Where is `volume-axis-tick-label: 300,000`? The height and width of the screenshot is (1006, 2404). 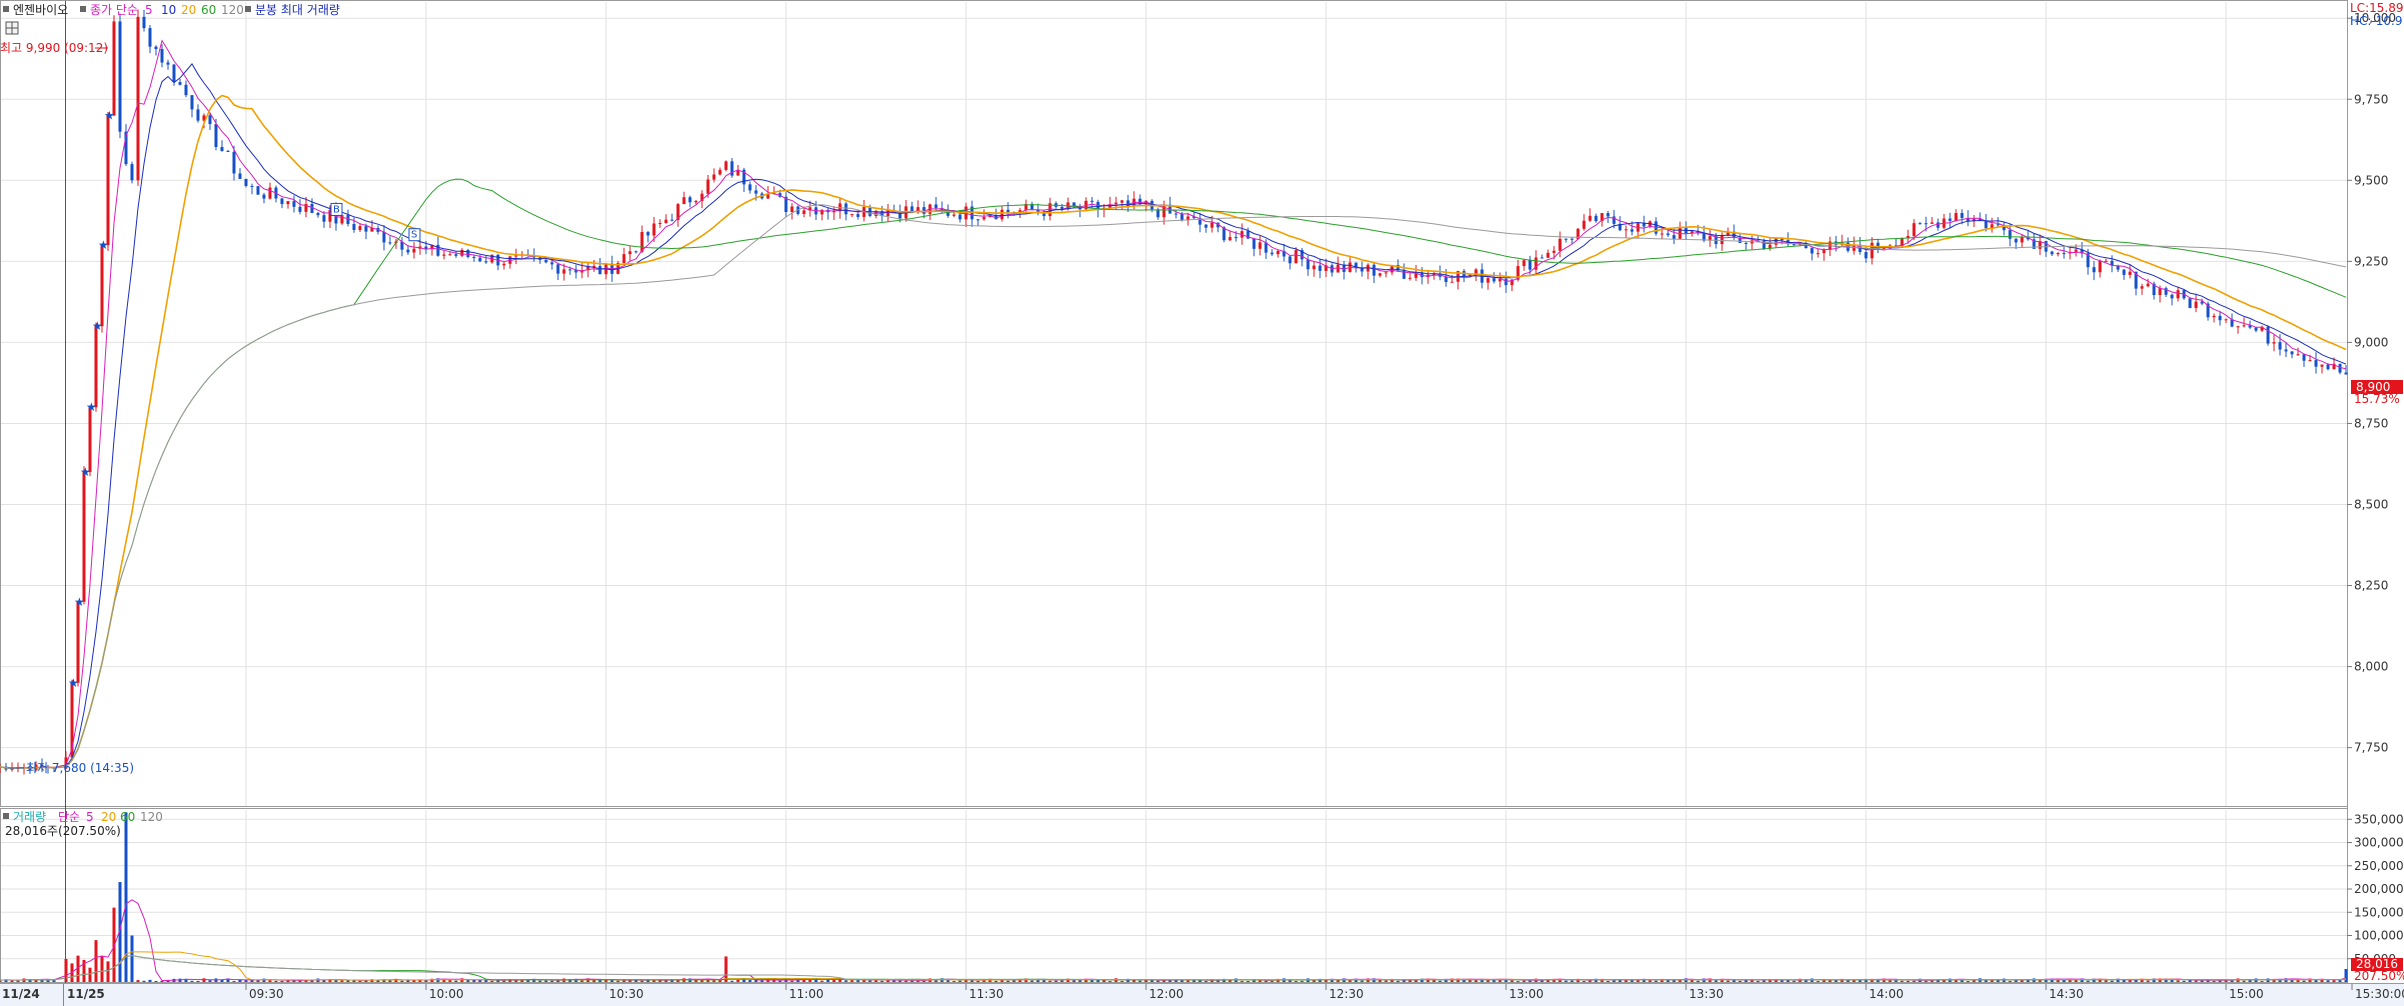
volume-axis-tick-label: 300,000 is located at coordinates (2379, 843).